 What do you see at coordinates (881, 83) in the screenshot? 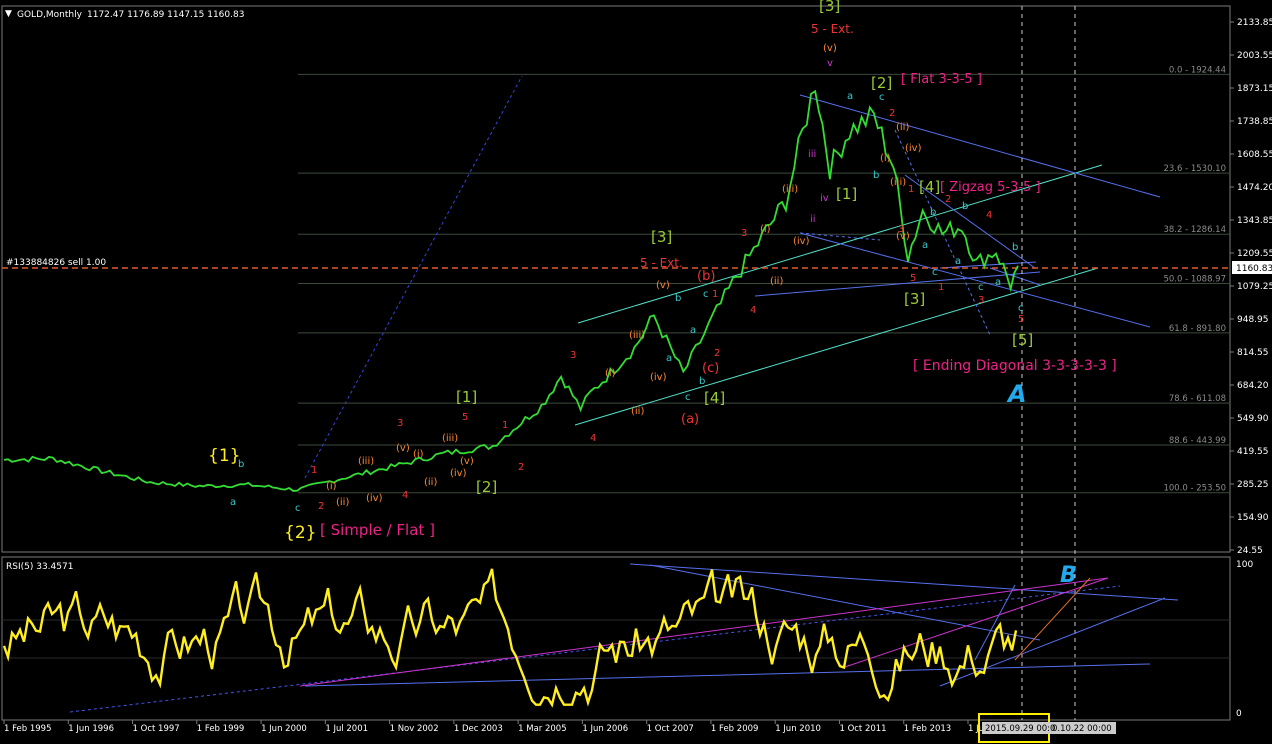
I see `sq2-top-label: [2]` at bounding box center [881, 83].